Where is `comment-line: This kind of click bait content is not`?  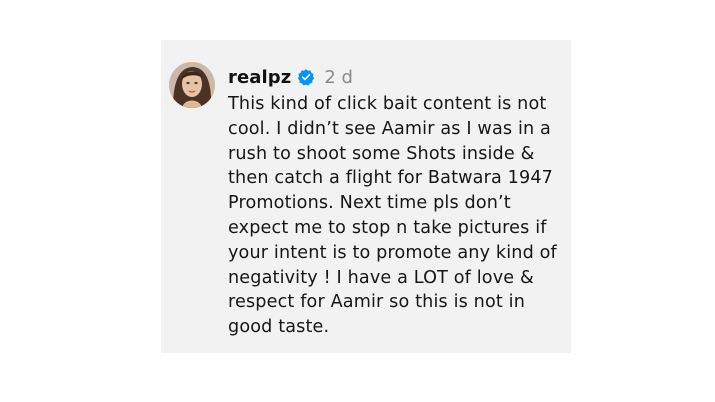 comment-line: This kind of click bait content is not is located at coordinates (387, 104).